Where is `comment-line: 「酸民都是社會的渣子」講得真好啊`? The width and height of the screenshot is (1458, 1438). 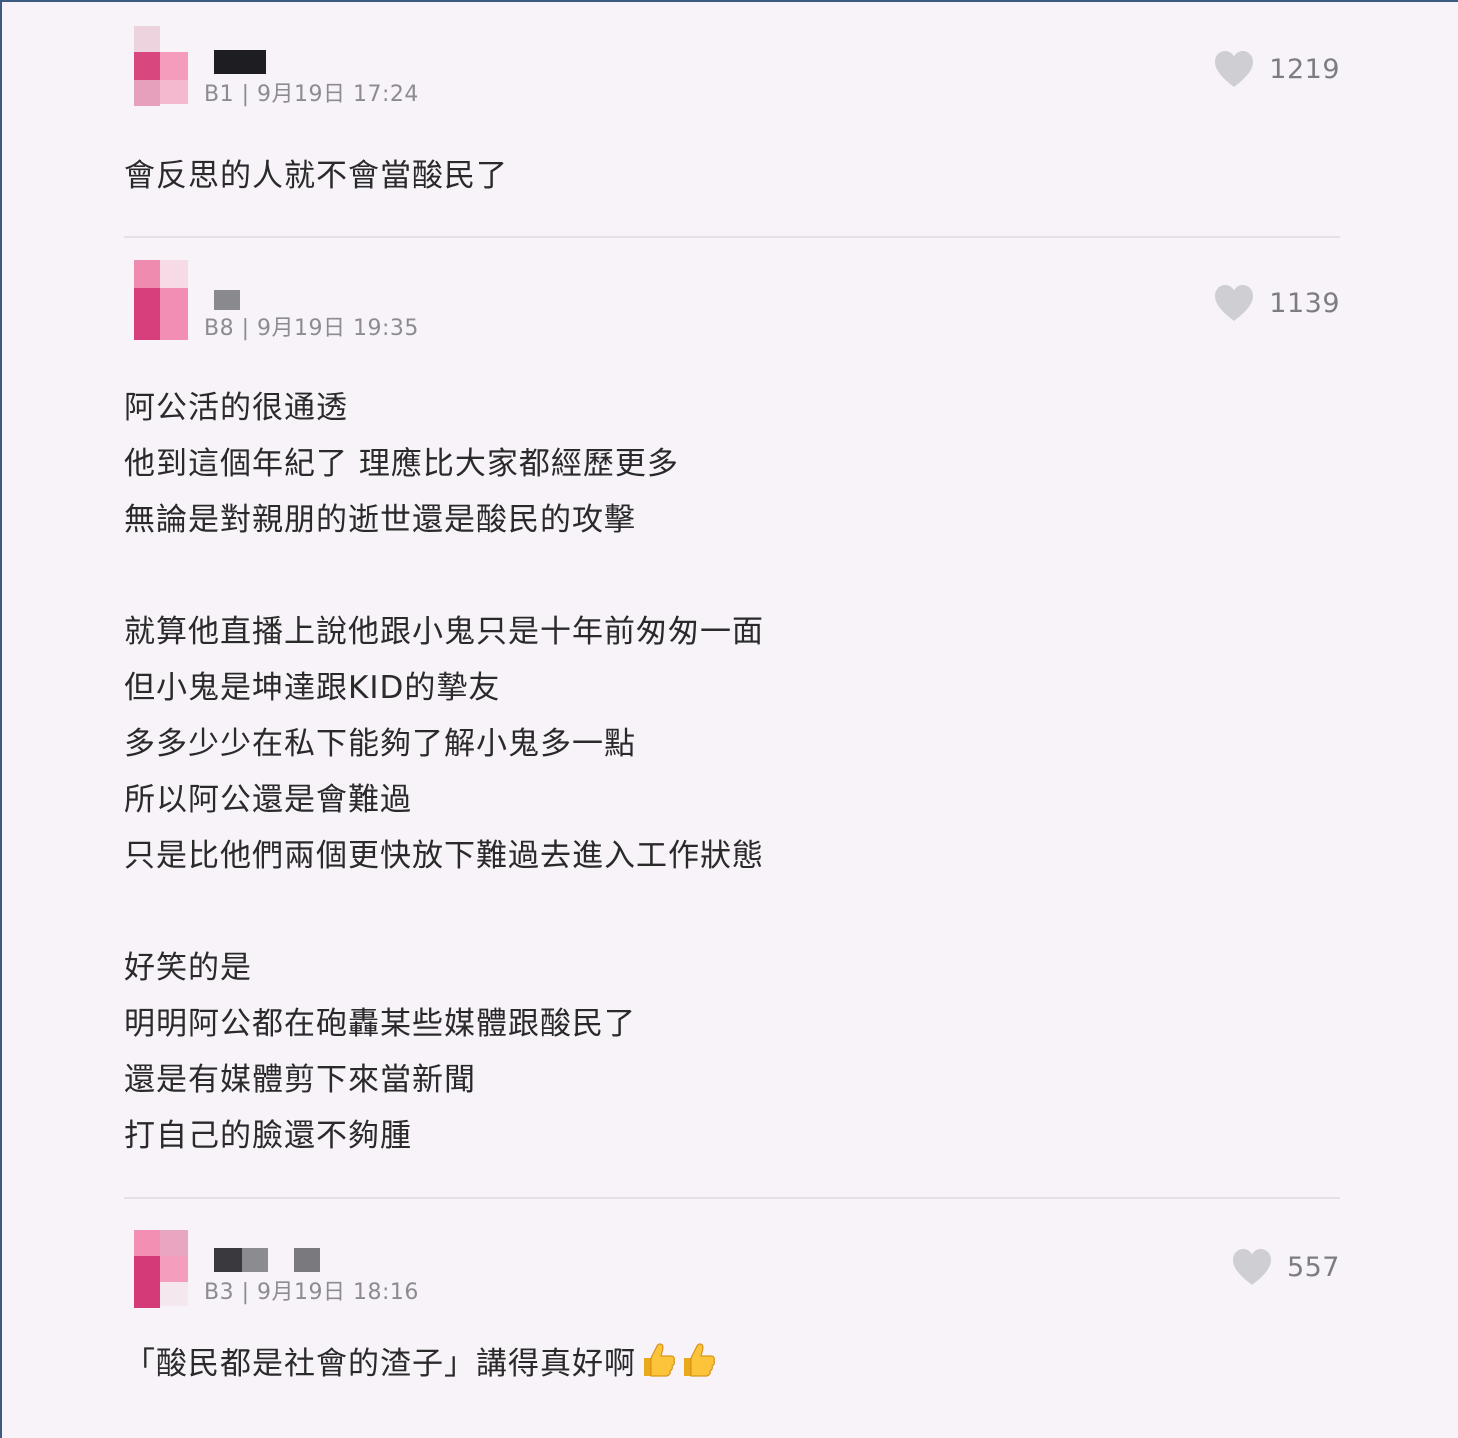 comment-line: 「酸民都是社會的渣子」講得真好啊 is located at coordinates (732, 1364).